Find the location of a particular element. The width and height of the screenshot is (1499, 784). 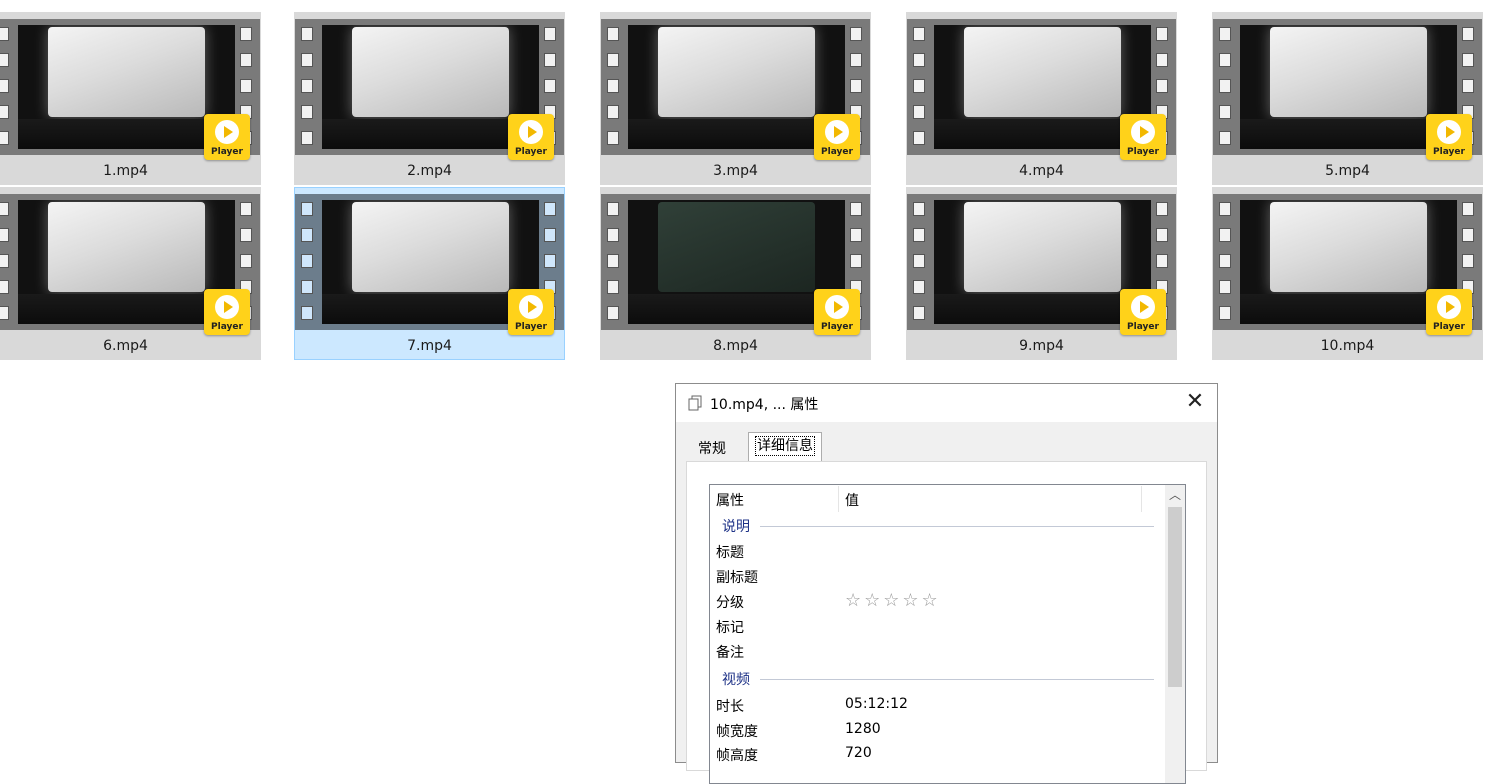

video-thumbnail: Player 10.mp4 is located at coordinates (1347, 273).